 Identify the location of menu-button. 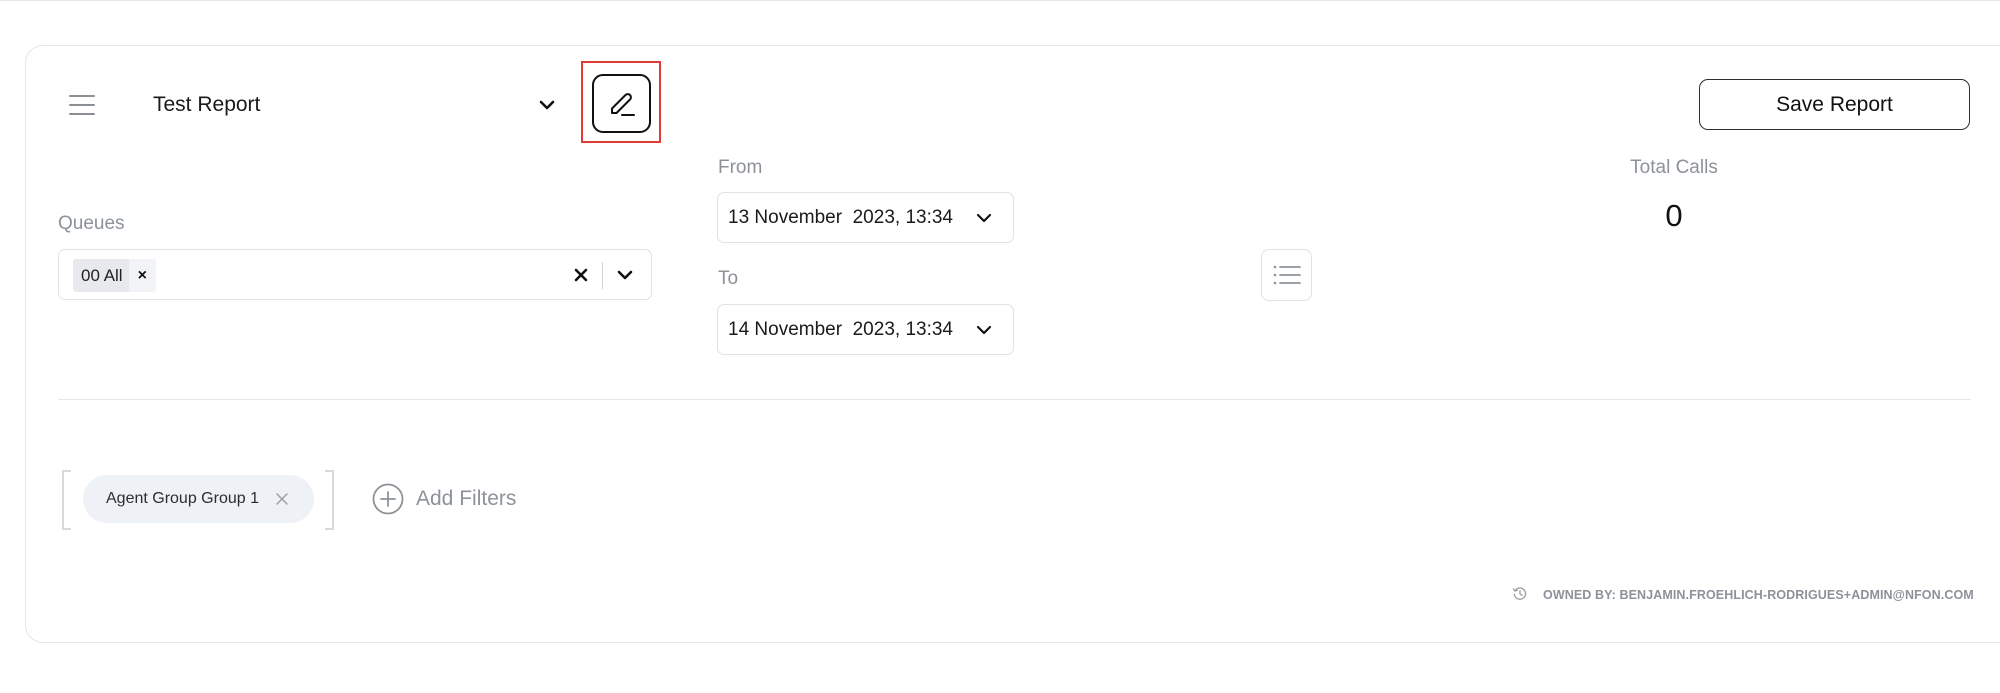
(82, 105).